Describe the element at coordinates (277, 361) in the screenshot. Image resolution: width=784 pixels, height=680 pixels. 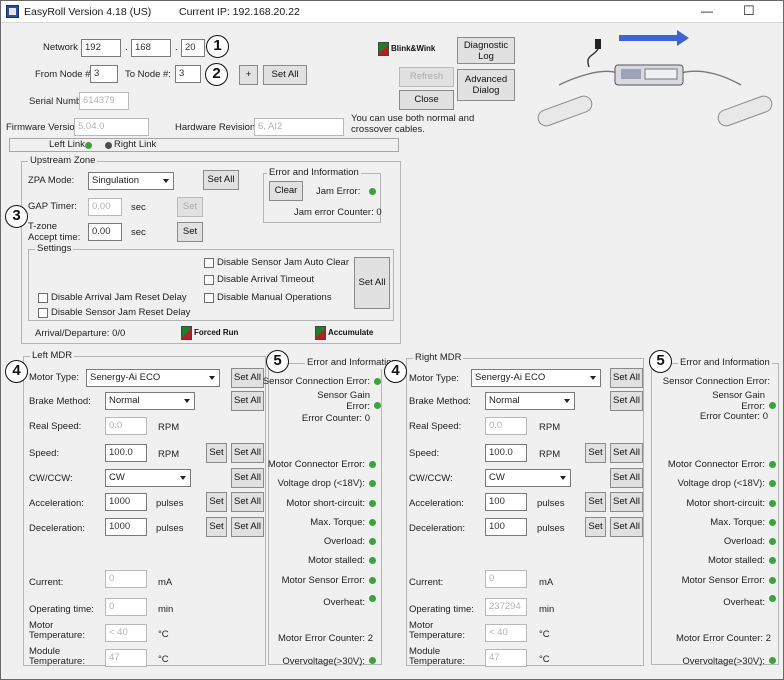
I see `callout-badge-5-left: 5` at that location.